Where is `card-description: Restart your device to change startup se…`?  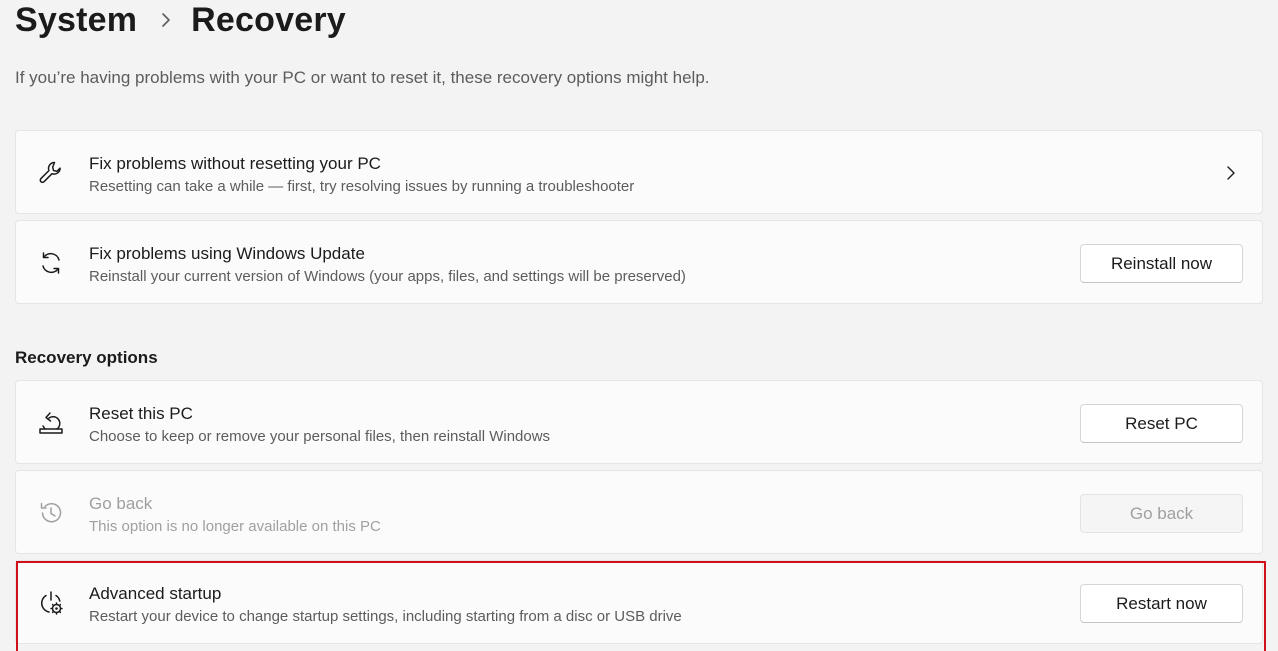
card-description: Restart your device to change startup se… is located at coordinates (385, 616).